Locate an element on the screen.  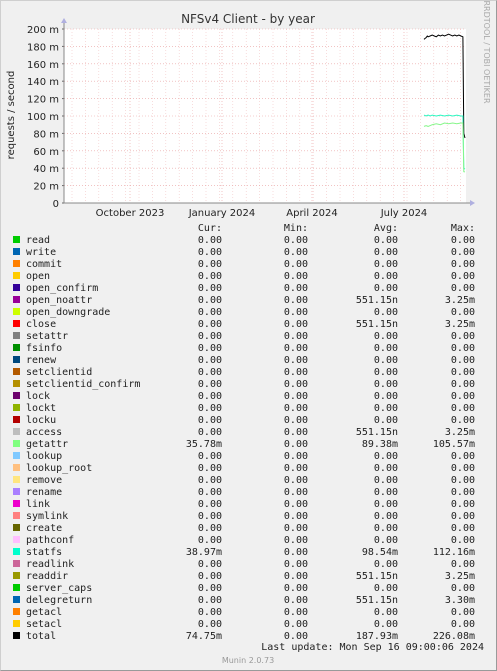
legend-label: open is located at coordinates (38, 276).